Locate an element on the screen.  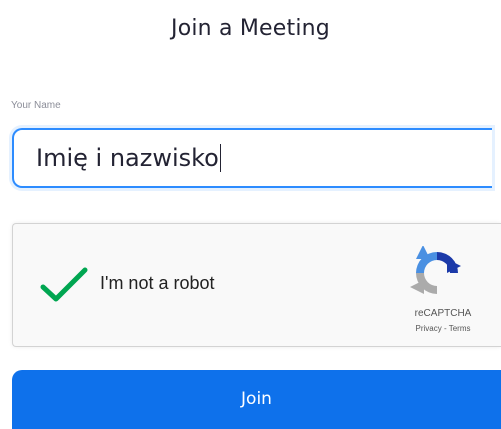
terms-link: Terms is located at coordinates (460, 328).